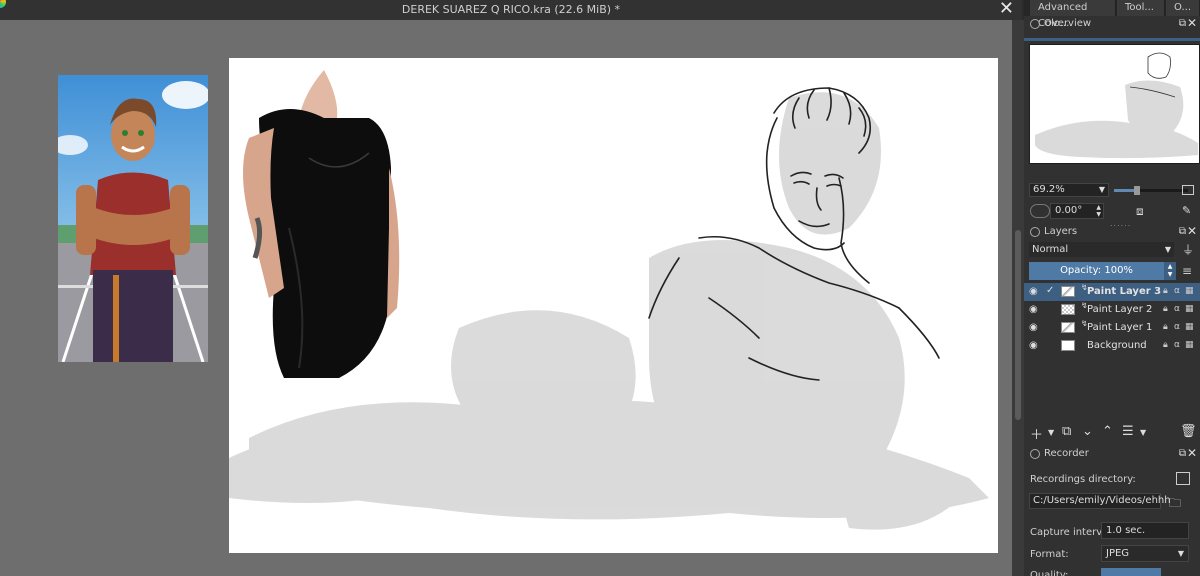  I want to click on opacity-slider: Opacity: 100%, so click(1096, 271).